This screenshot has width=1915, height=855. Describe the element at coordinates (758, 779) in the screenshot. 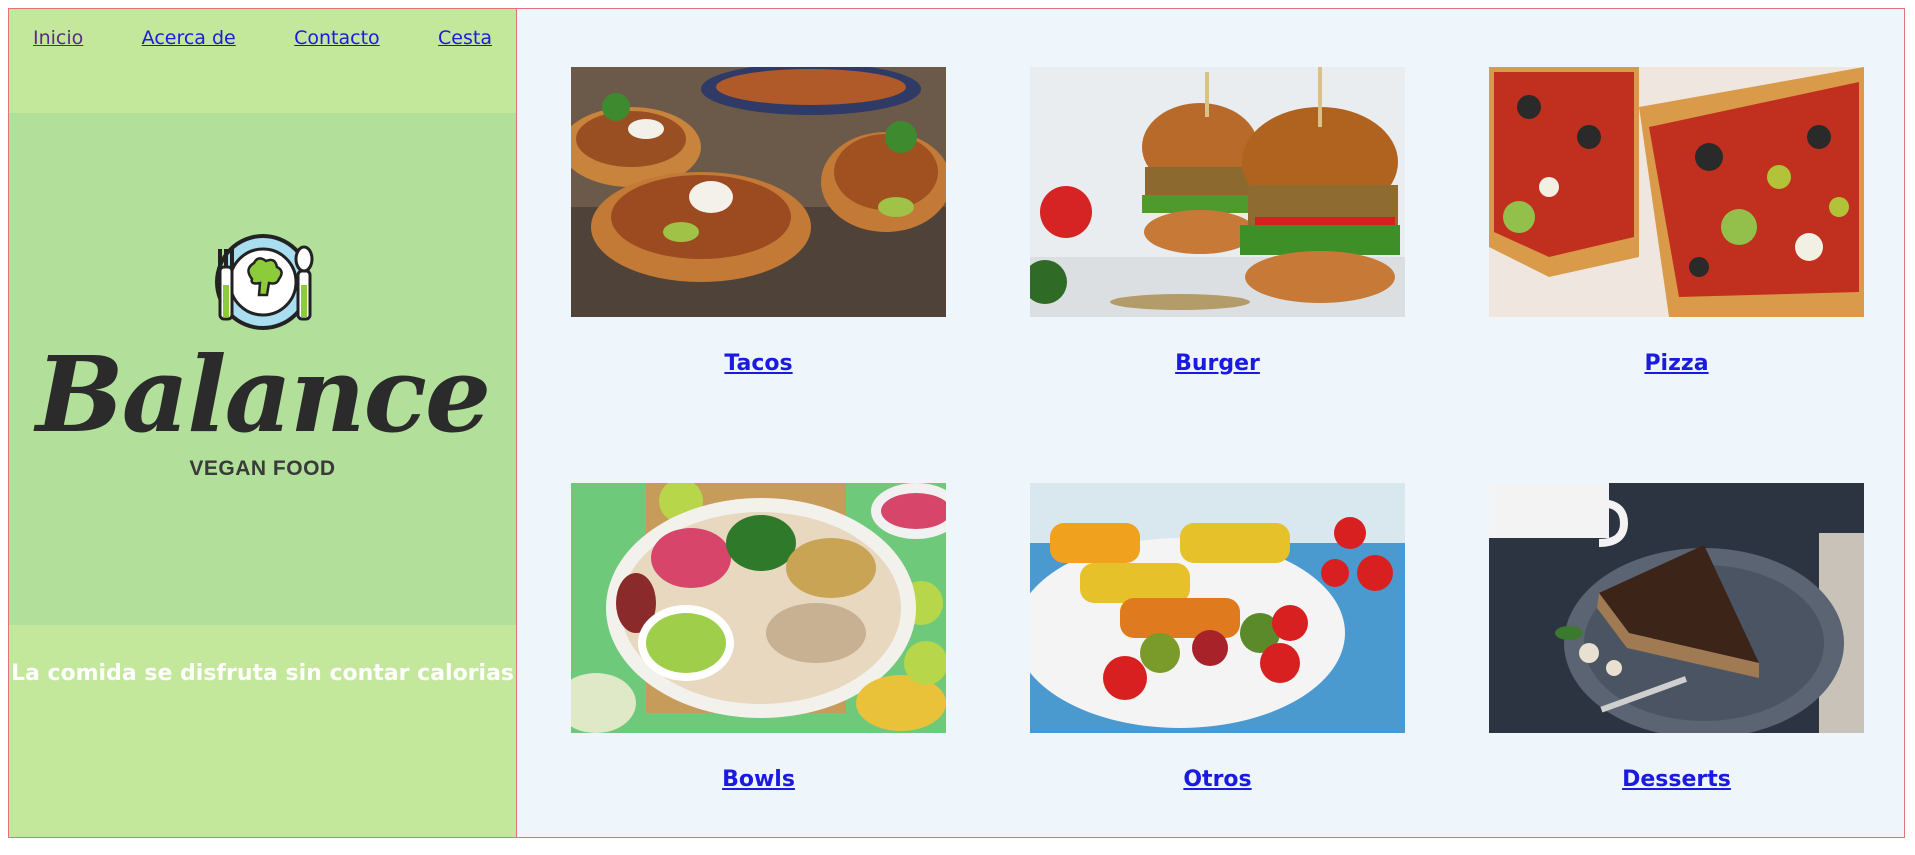

I see `menu-link-bowls: Bowls` at that location.